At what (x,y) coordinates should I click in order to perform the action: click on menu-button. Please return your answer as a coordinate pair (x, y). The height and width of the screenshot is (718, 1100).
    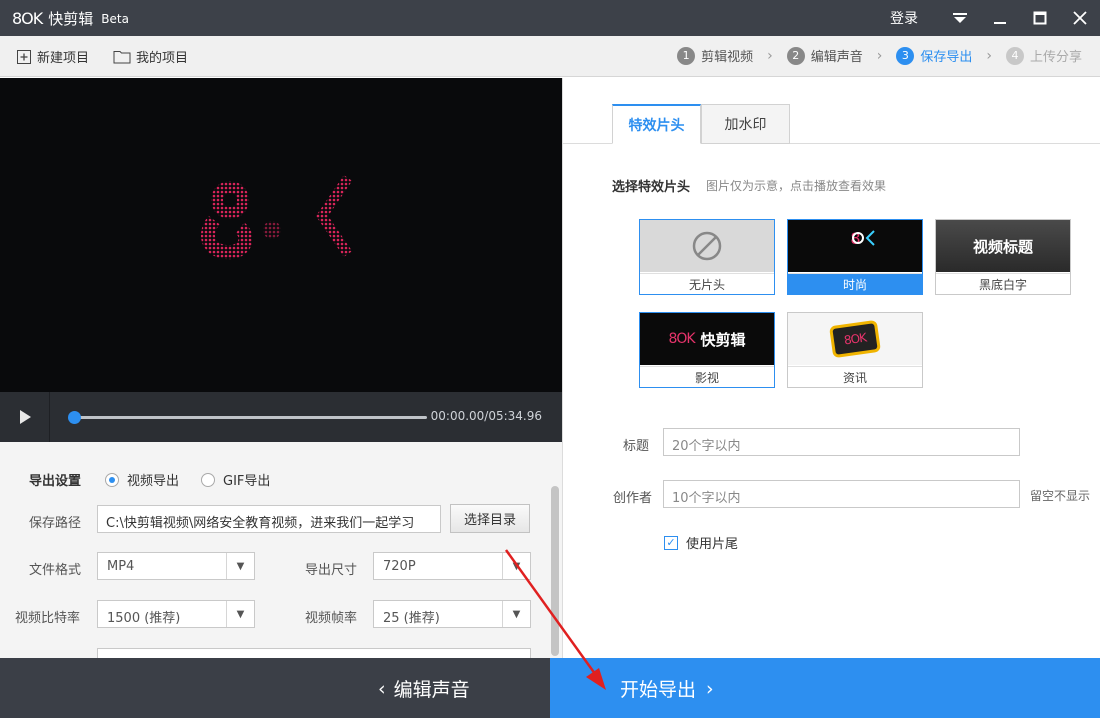
    Looking at the image, I should click on (960, 18).